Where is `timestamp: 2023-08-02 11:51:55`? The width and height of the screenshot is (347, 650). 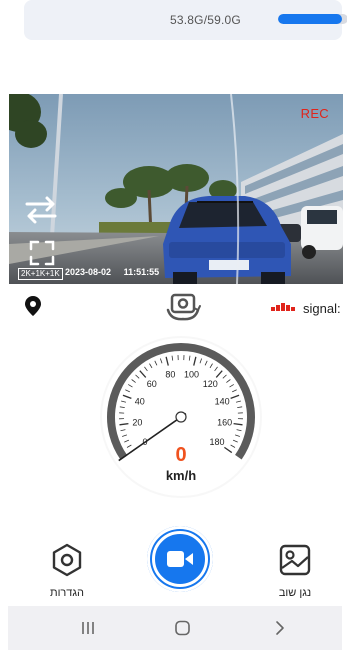 timestamp: 2023-08-02 11:51:55 is located at coordinates (112, 272).